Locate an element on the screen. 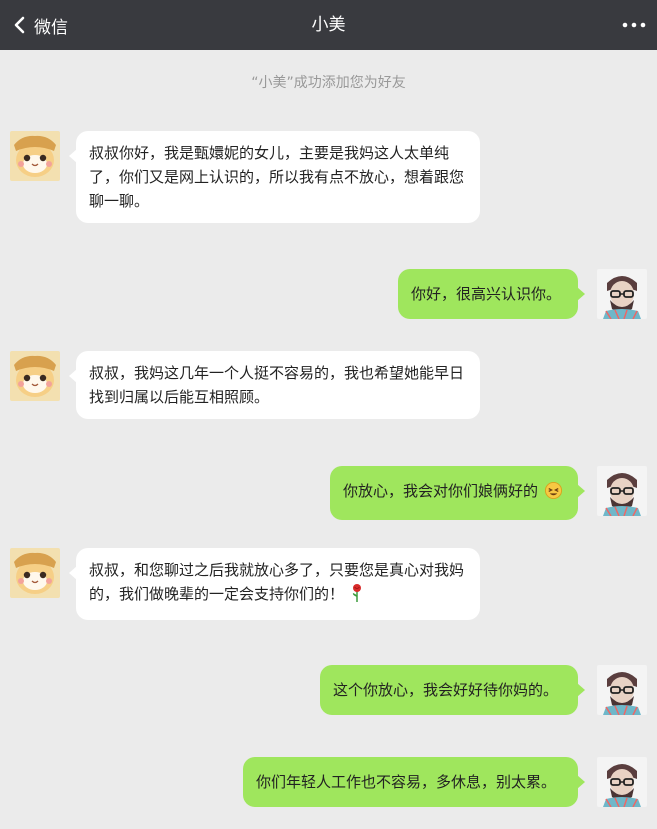 The width and height of the screenshot is (657, 829). top-bar: 微信 小美 is located at coordinates (328, 25).